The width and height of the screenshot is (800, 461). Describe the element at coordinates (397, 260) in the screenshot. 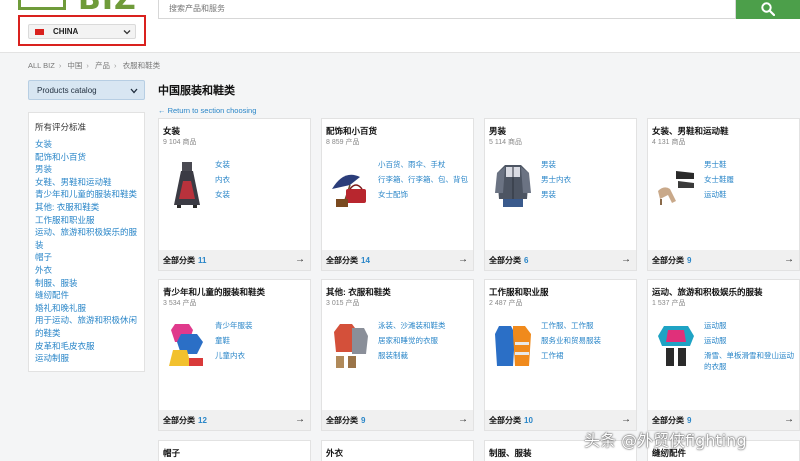

I see `card-footer: 全部分类 14 →` at that location.